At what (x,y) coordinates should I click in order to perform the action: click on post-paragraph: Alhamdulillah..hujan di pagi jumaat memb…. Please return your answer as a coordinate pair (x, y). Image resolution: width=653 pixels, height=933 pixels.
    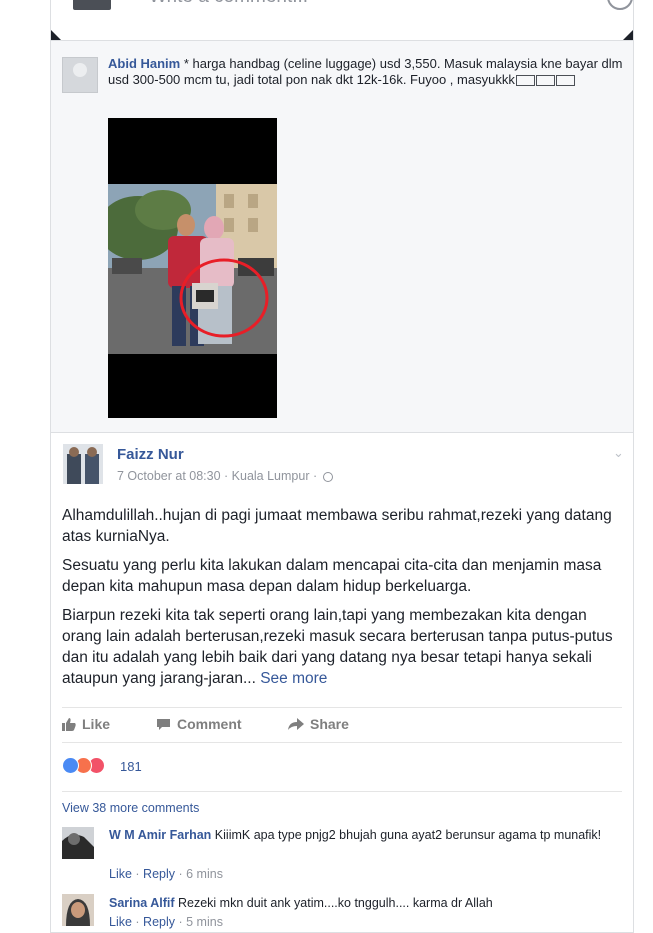
    Looking at the image, I should click on (337, 526).